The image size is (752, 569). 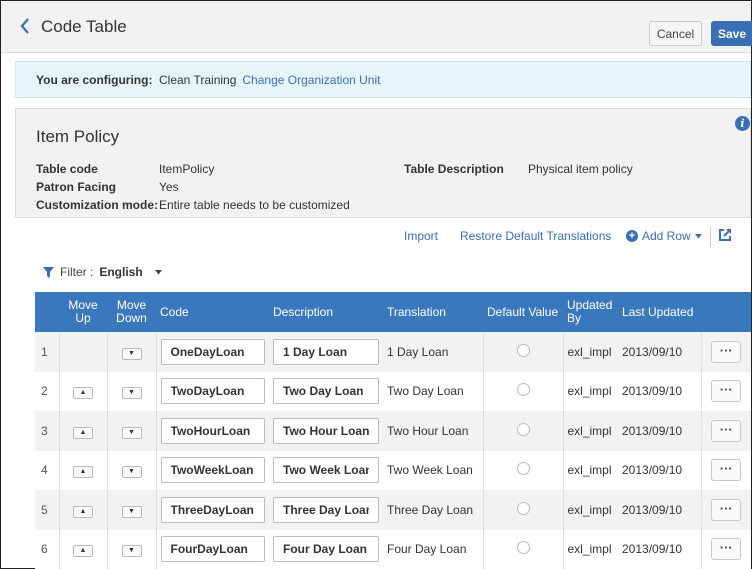 What do you see at coordinates (535, 236) in the screenshot?
I see `restore-default-translations-link: Restore Default Translations` at bounding box center [535, 236].